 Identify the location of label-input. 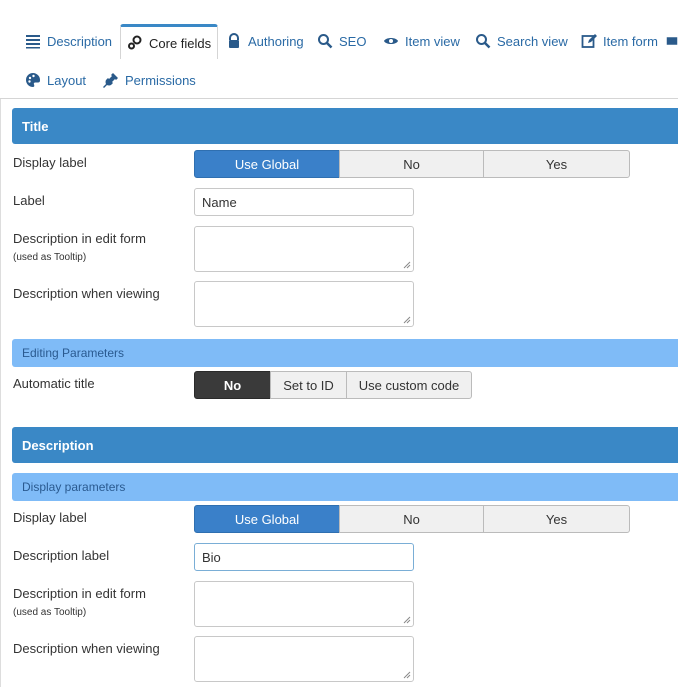
(304, 202).